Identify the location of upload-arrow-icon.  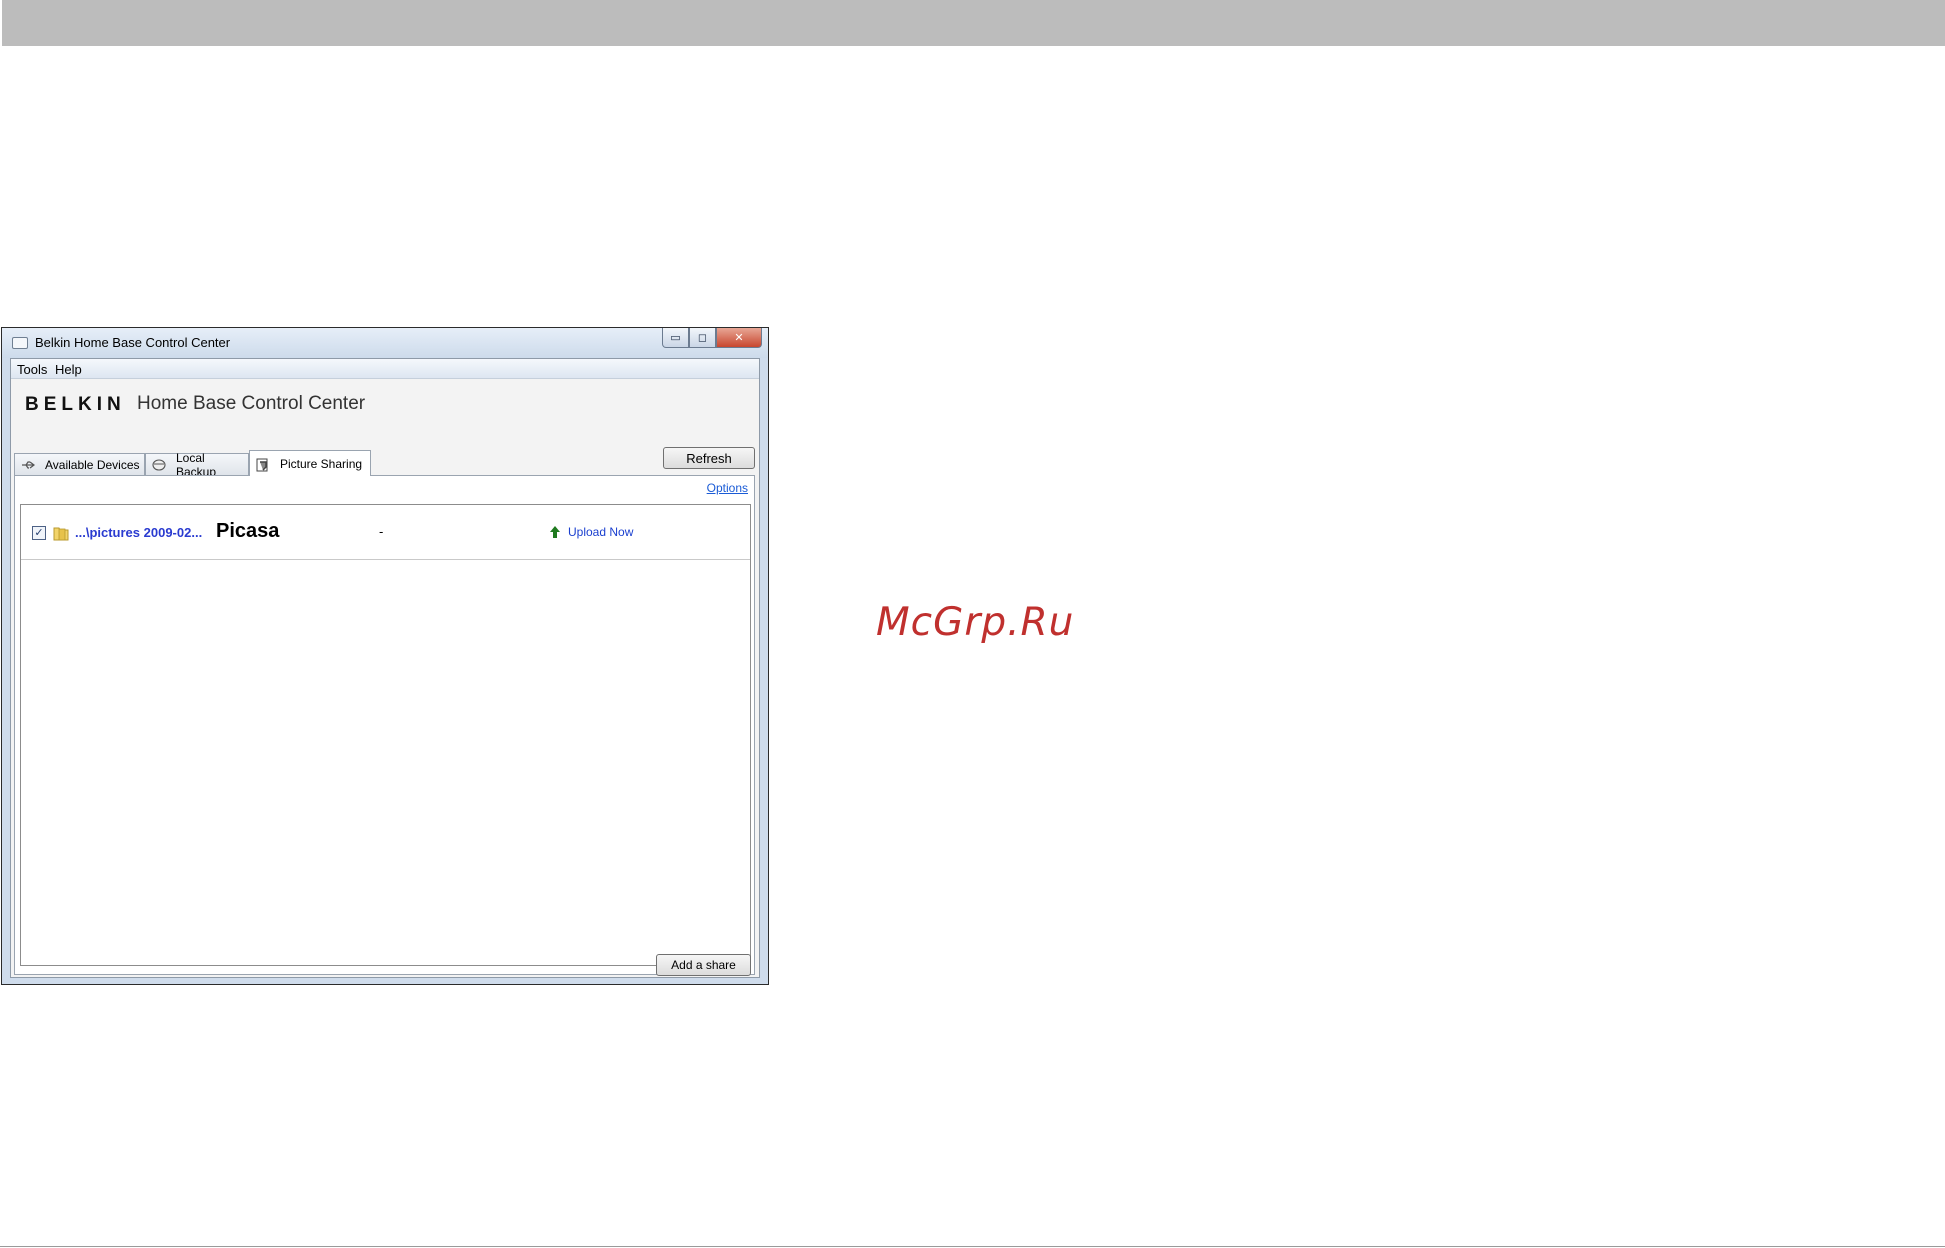
(555, 532).